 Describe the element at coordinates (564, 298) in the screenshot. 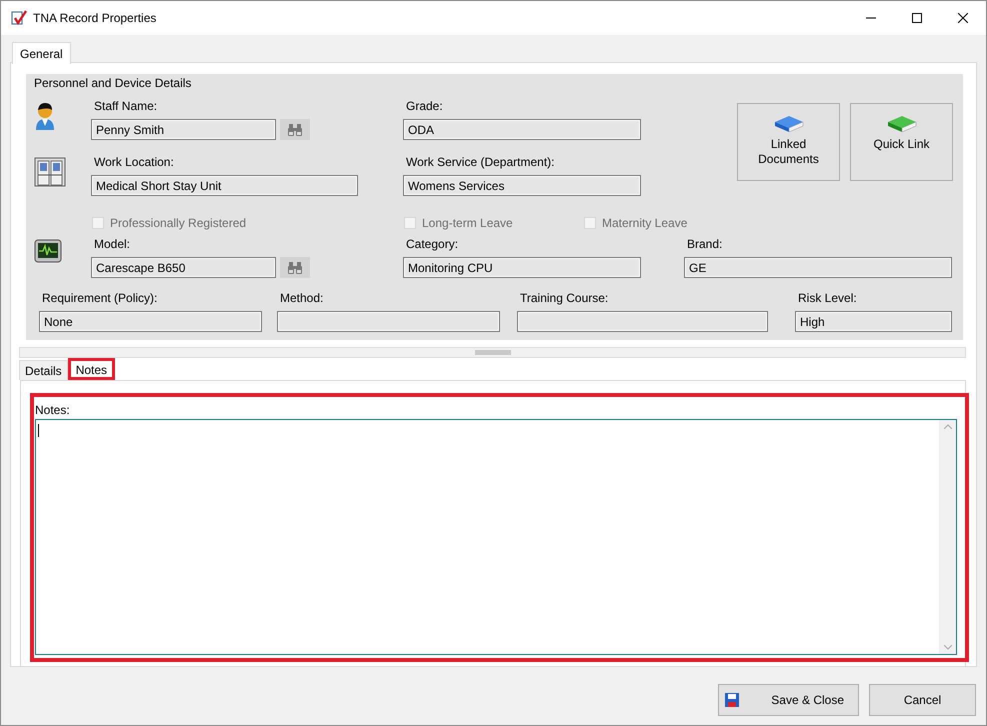

I see `field-label: Training Course:` at that location.